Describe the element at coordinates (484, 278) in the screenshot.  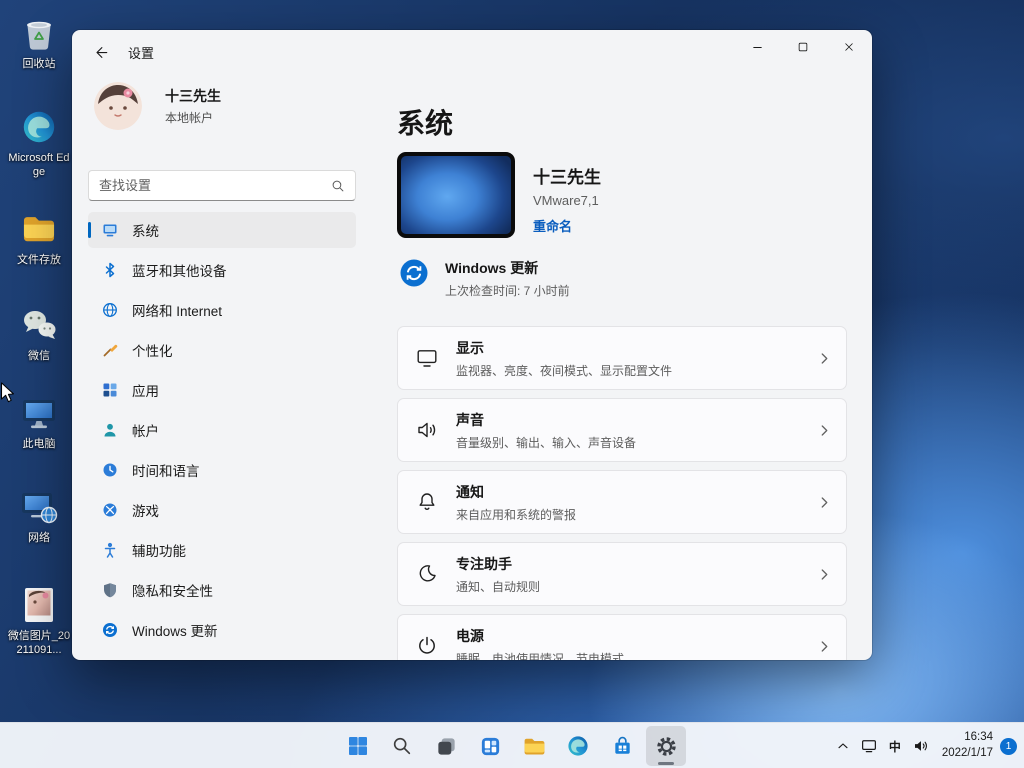
I see `windows-update-status: Windows 更新 上次检查时间: 7 小时前` at that location.